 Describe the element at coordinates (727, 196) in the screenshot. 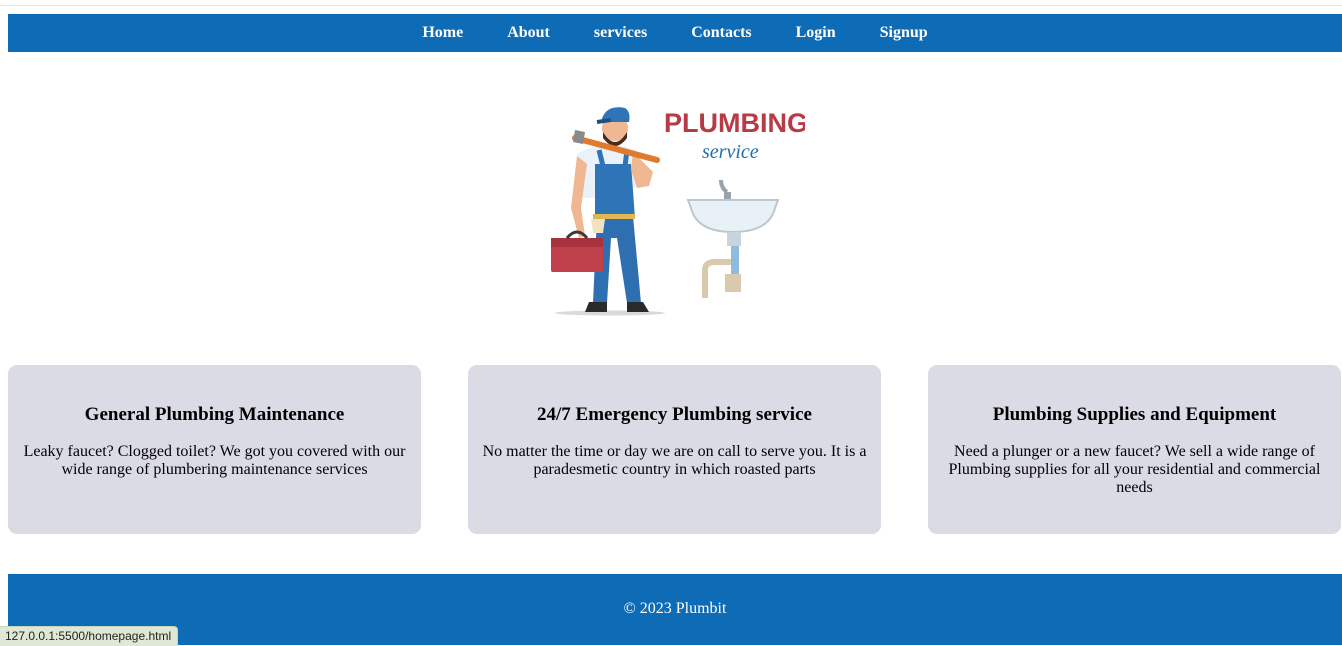

I see `sink-faucet-base` at that location.